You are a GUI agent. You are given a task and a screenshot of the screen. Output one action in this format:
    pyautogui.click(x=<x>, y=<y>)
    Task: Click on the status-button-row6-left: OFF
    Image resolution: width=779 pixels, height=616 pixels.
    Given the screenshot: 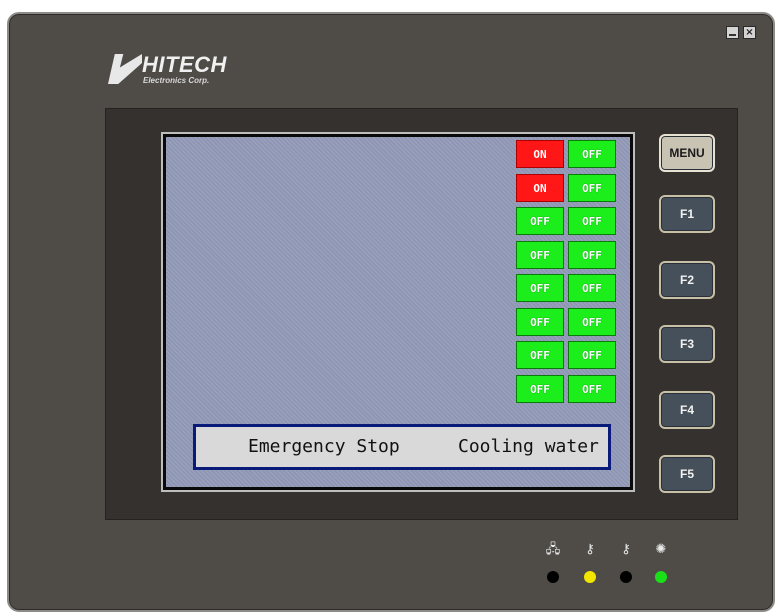 What is the action you would take?
    pyautogui.click(x=540, y=322)
    